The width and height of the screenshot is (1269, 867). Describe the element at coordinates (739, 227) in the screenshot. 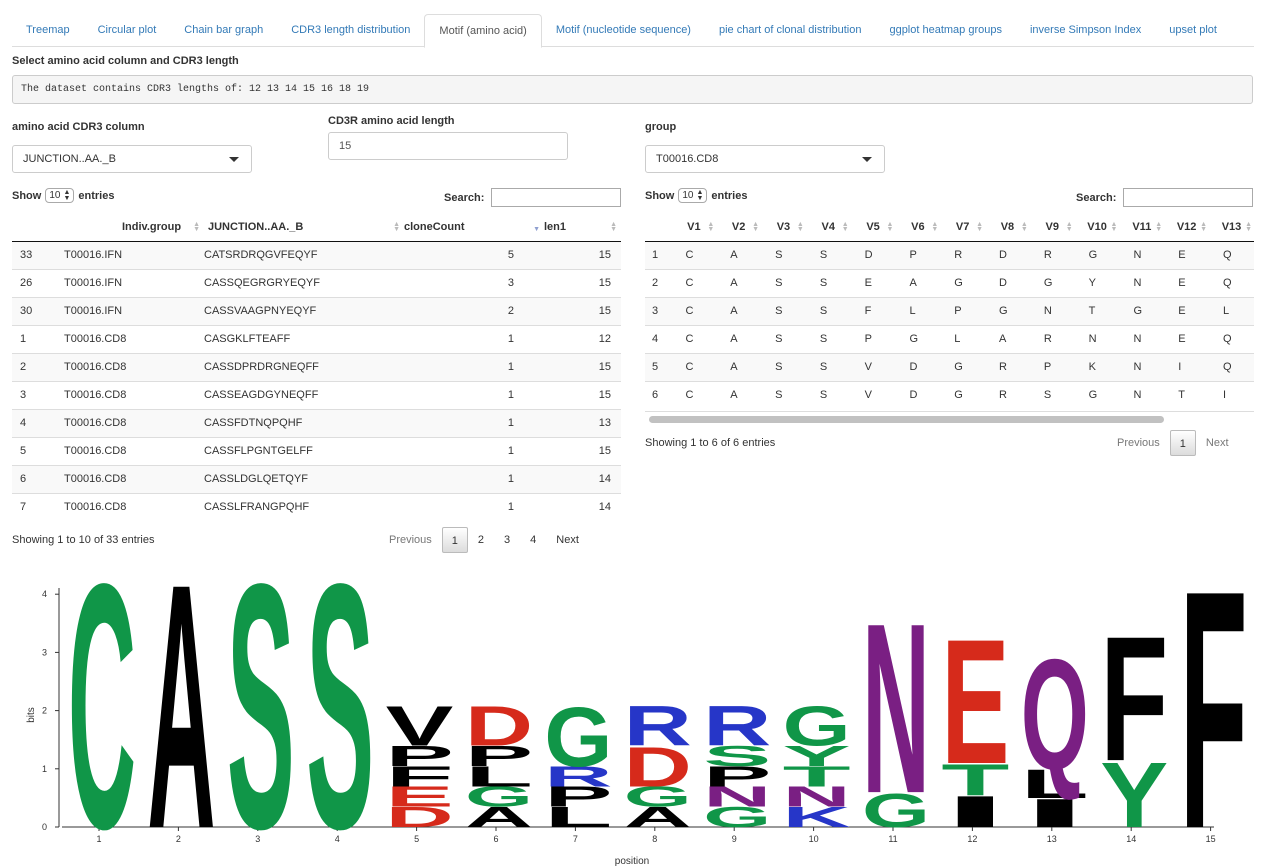

I see `column-header: V2 ▲ ▼` at that location.